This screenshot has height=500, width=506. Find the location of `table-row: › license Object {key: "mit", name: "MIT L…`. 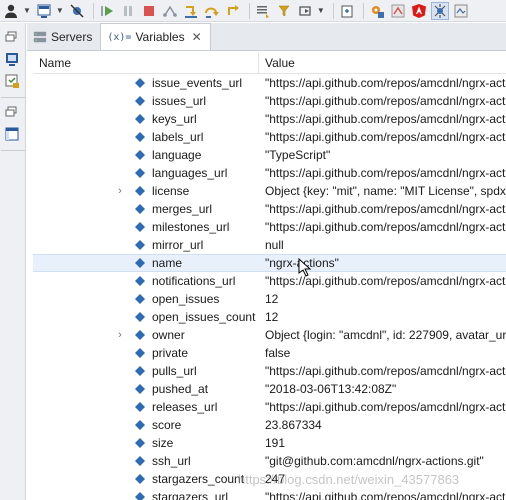

table-row: › license Object {key: "mit", name: "MIT L… is located at coordinates (269, 191).